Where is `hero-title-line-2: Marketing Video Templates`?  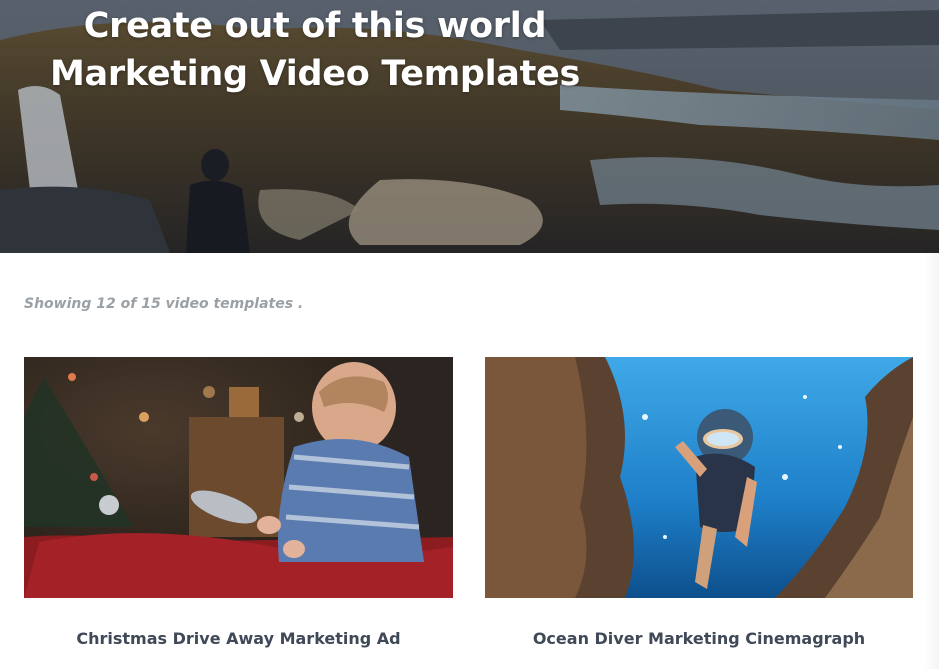
hero-title-line-2: Marketing Video Templates is located at coordinates (315, 74).